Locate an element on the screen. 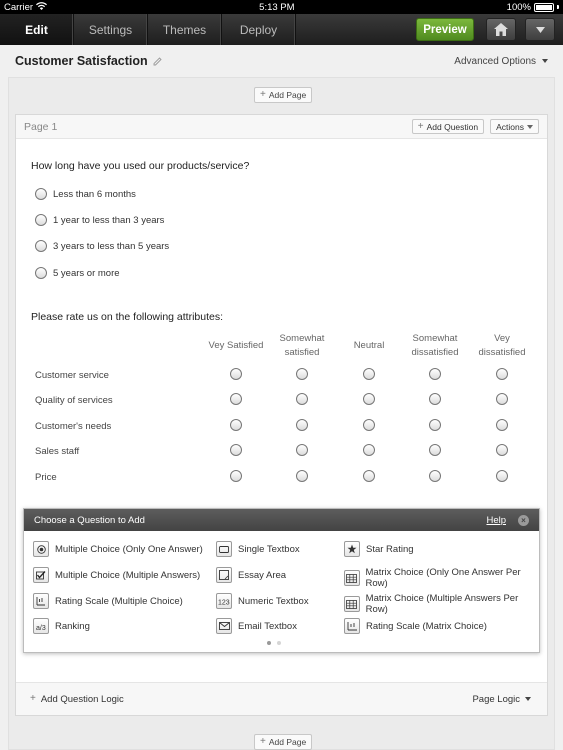 The width and height of the screenshot is (563, 750). question-type-item: Matrix Choice (Multiple Answers Per Row) is located at coordinates (441, 604).